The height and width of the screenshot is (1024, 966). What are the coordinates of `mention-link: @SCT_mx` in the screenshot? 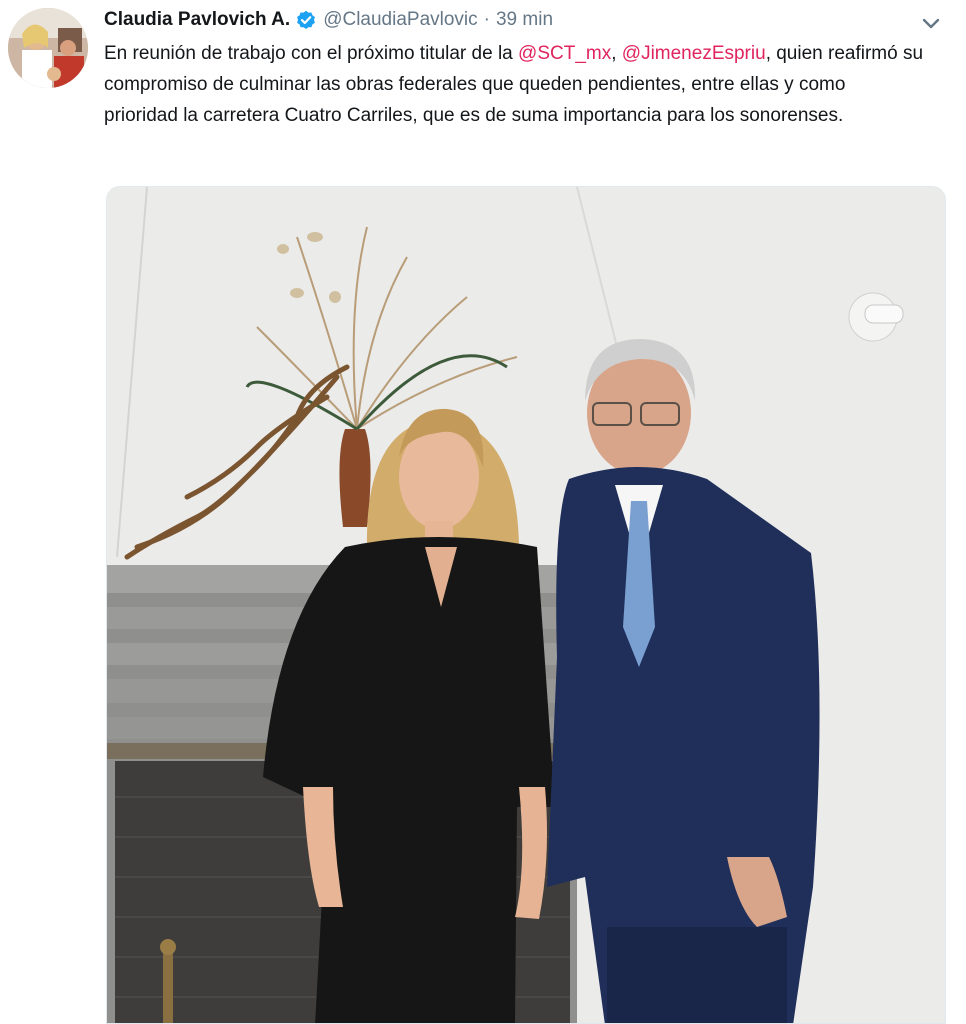 It's located at (564, 53).